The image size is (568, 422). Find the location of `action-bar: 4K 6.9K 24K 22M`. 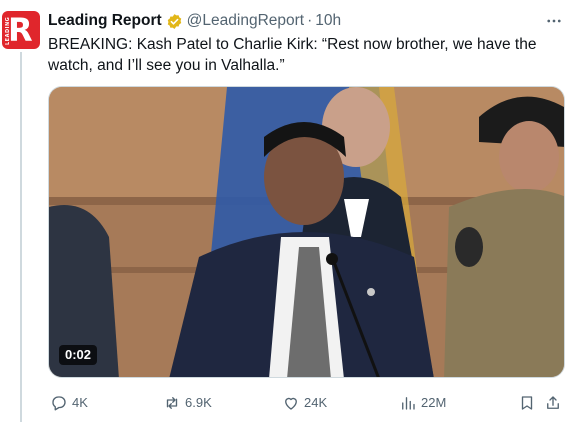

action-bar: 4K 6.9K 24K 22M is located at coordinates (306, 404).